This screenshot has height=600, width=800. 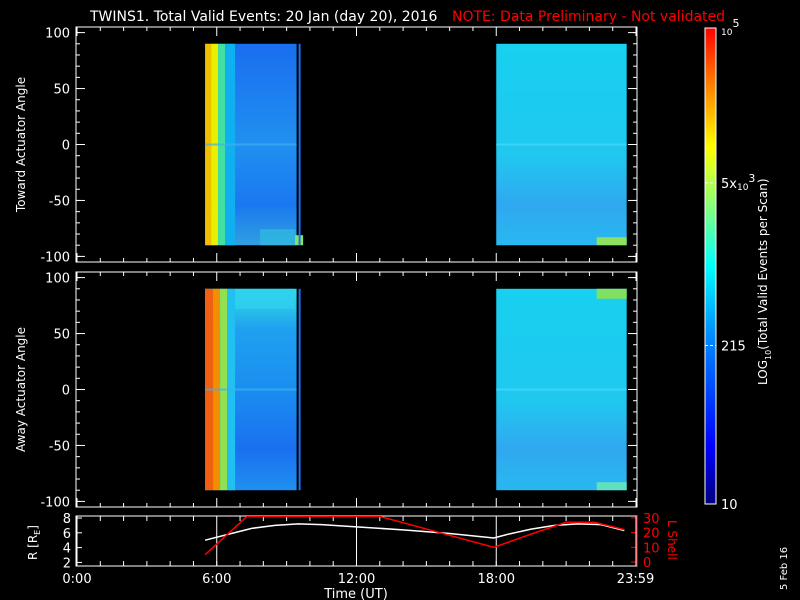 I want to click on y-right-axis-label: L Shell, so click(x=672, y=540).